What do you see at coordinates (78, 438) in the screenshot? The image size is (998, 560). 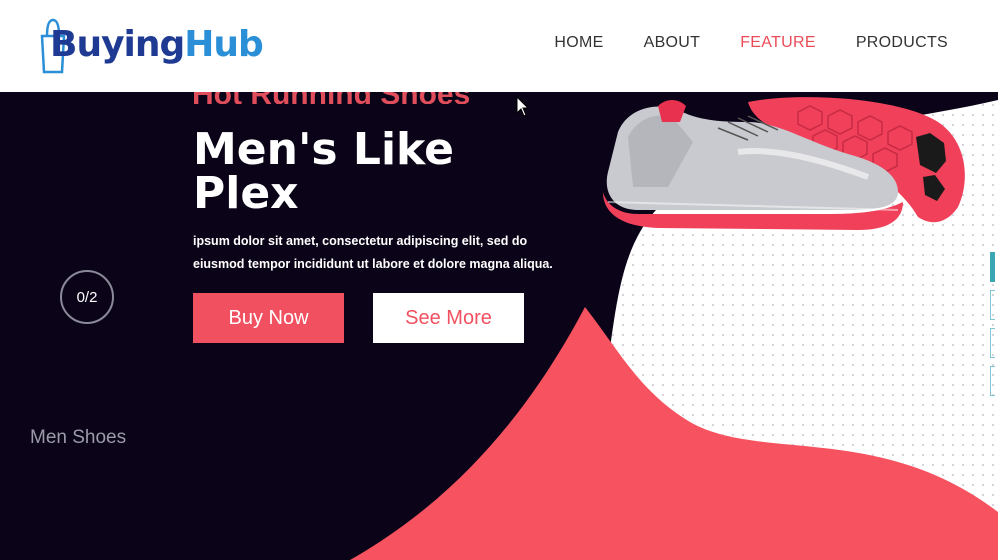 I see `category-label: Men Shoes` at bounding box center [78, 438].